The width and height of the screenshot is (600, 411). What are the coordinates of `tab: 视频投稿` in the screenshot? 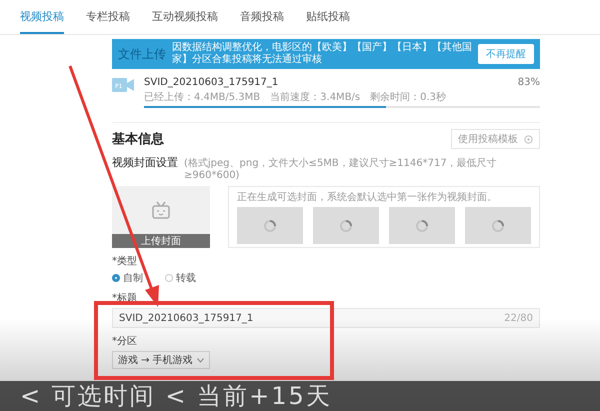 It's located at (42, 17).